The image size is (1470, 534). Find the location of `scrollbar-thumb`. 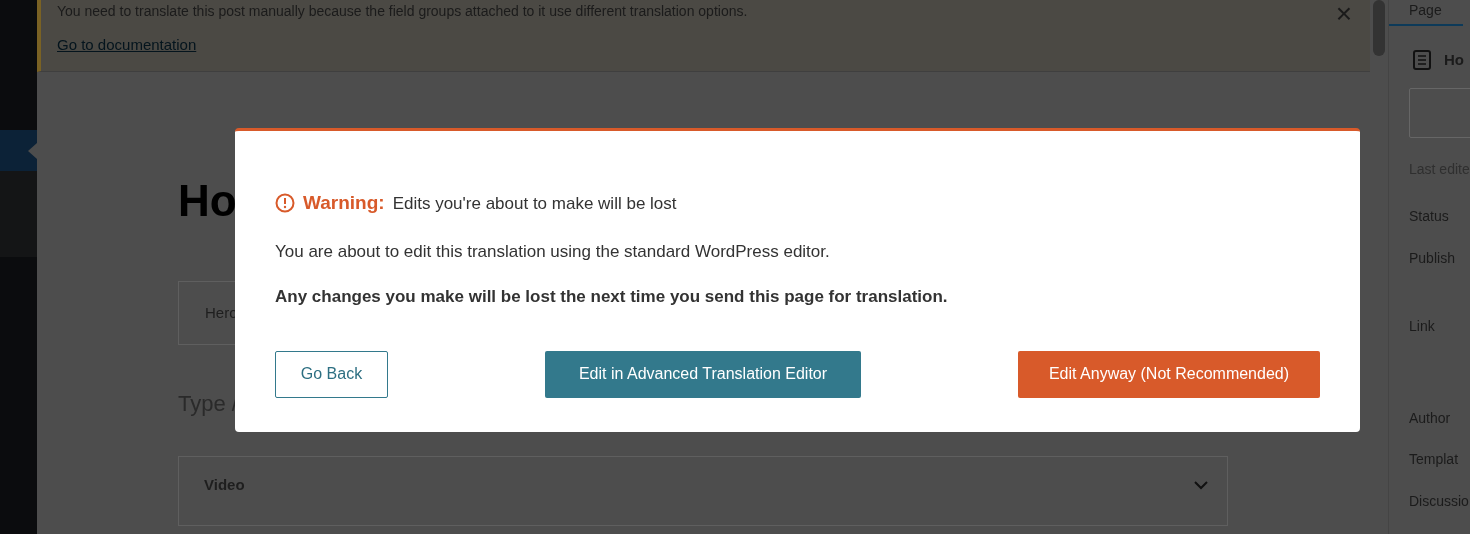

scrollbar-thumb is located at coordinates (1379, 28).